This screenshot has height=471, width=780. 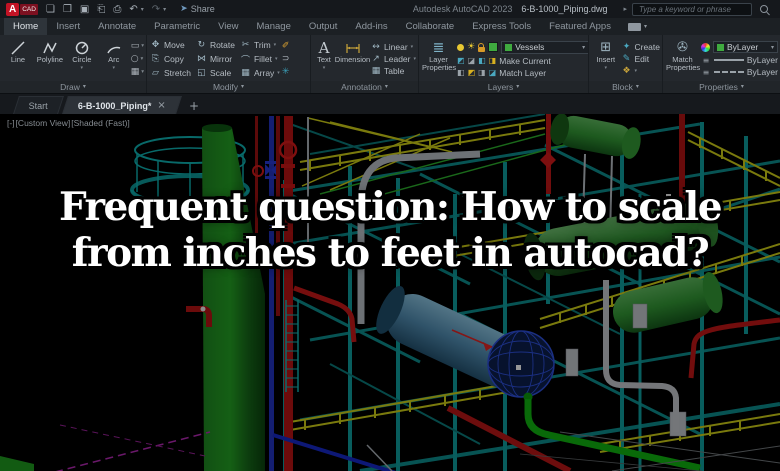 What do you see at coordinates (460, 47) in the screenshot?
I see `layer-on-off-icon` at bounding box center [460, 47].